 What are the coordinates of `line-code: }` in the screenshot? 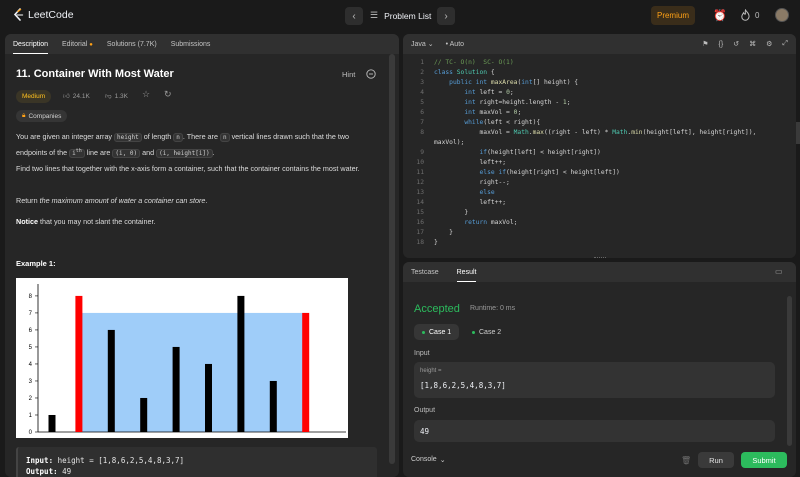 It's located at (443, 232).